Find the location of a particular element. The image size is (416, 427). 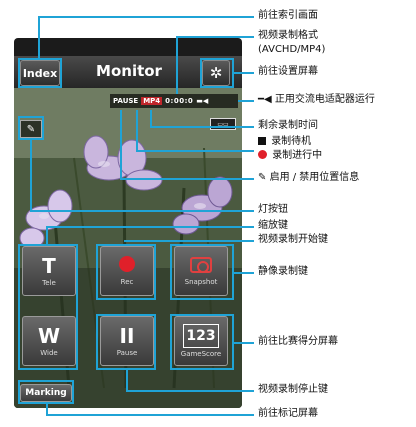

line-remain-v is located at coordinates (151, 118).